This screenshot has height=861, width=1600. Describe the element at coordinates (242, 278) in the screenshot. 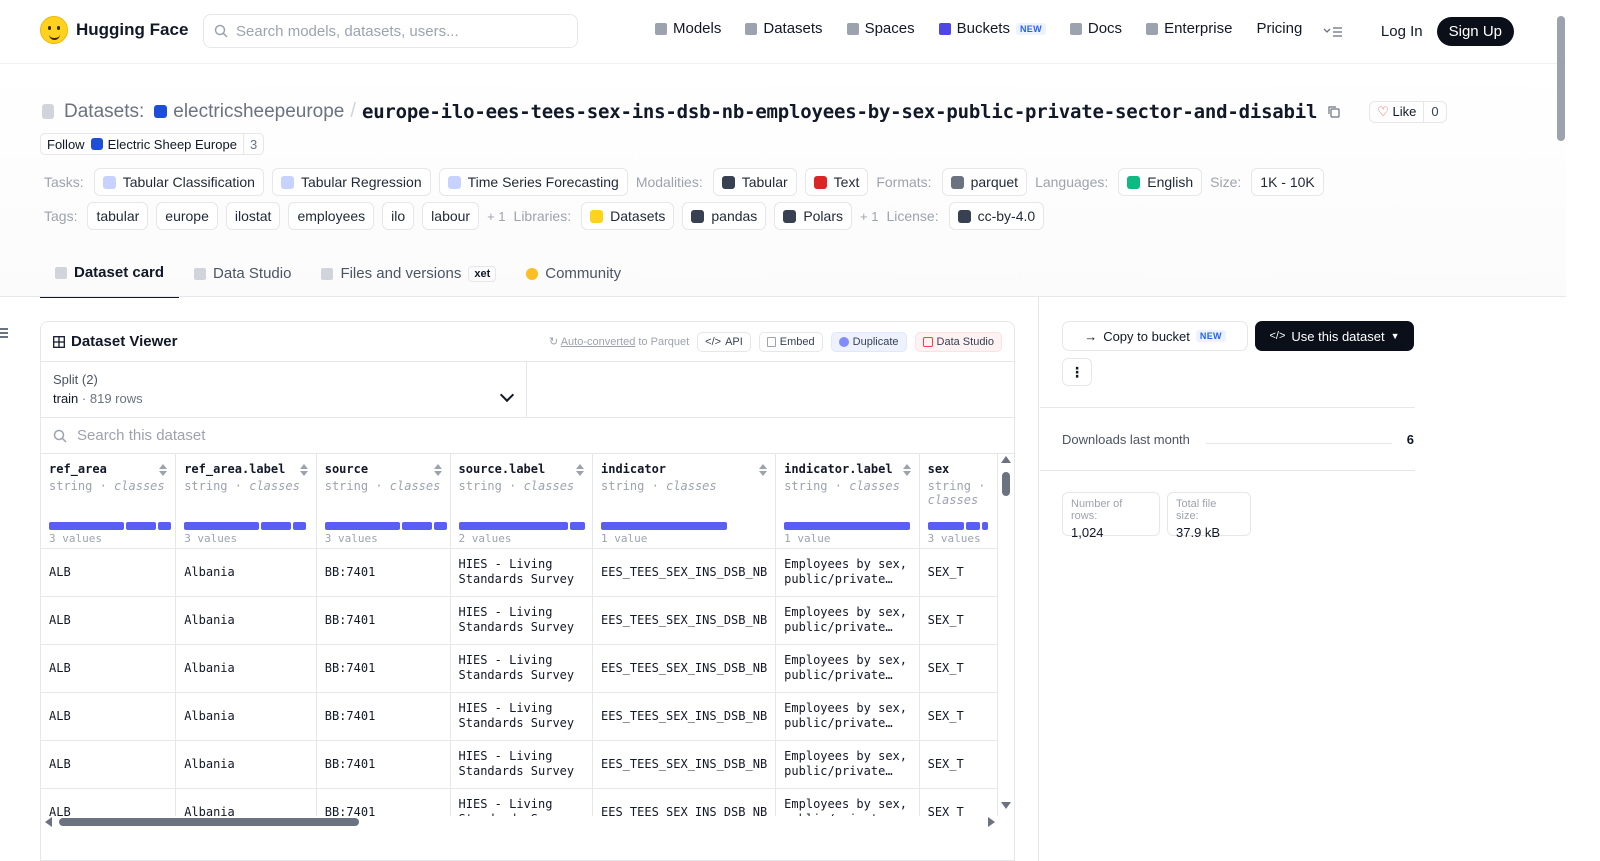

I see `tab-data-studio: Data Studio` at that location.